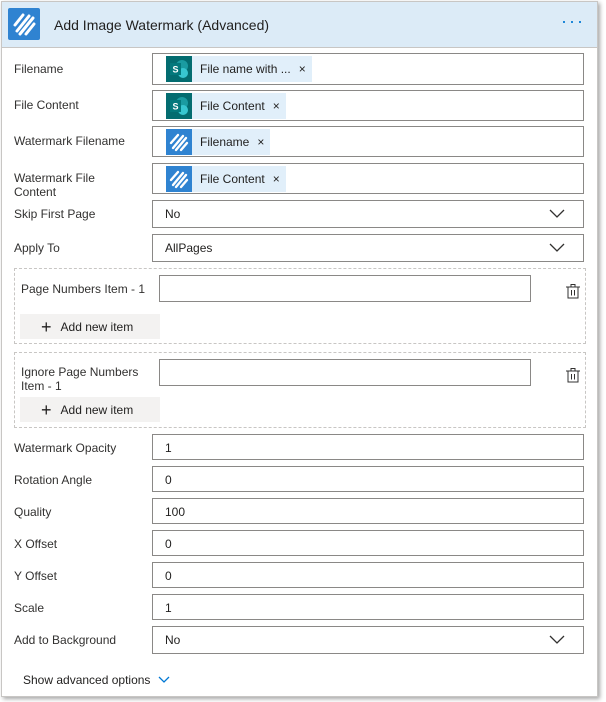  I want to click on ignore-page-numbers-item-label: Ignore Page Numbers Item - 1, so click(79, 379).